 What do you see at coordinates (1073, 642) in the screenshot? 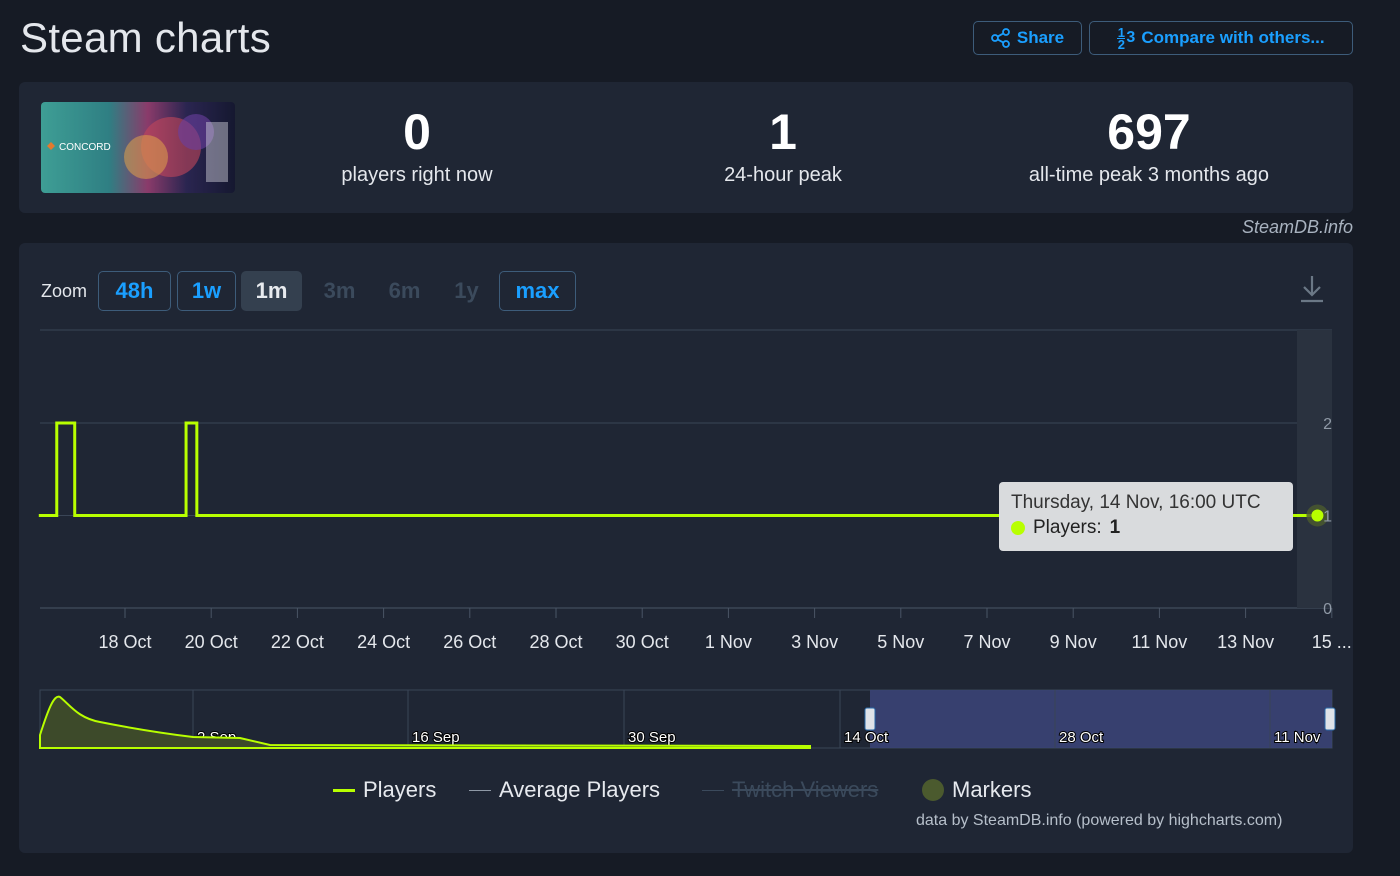
I see `x-tick-label: 9 Nov` at bounding box center [1073, 642].